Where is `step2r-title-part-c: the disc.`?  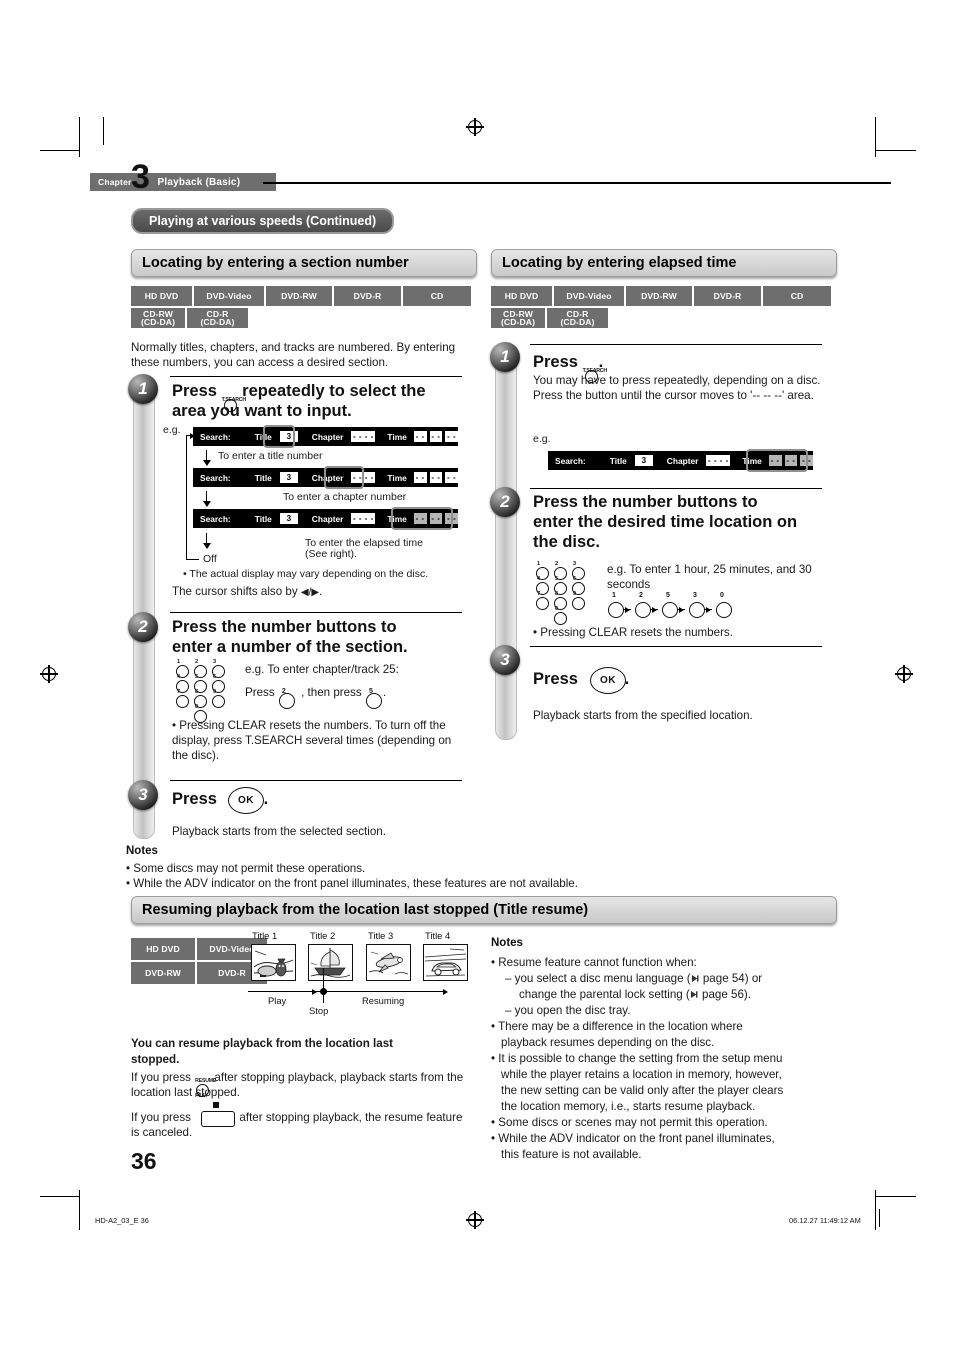
step2r-title-part-c: the disc. is located at coordinates (566, 542).